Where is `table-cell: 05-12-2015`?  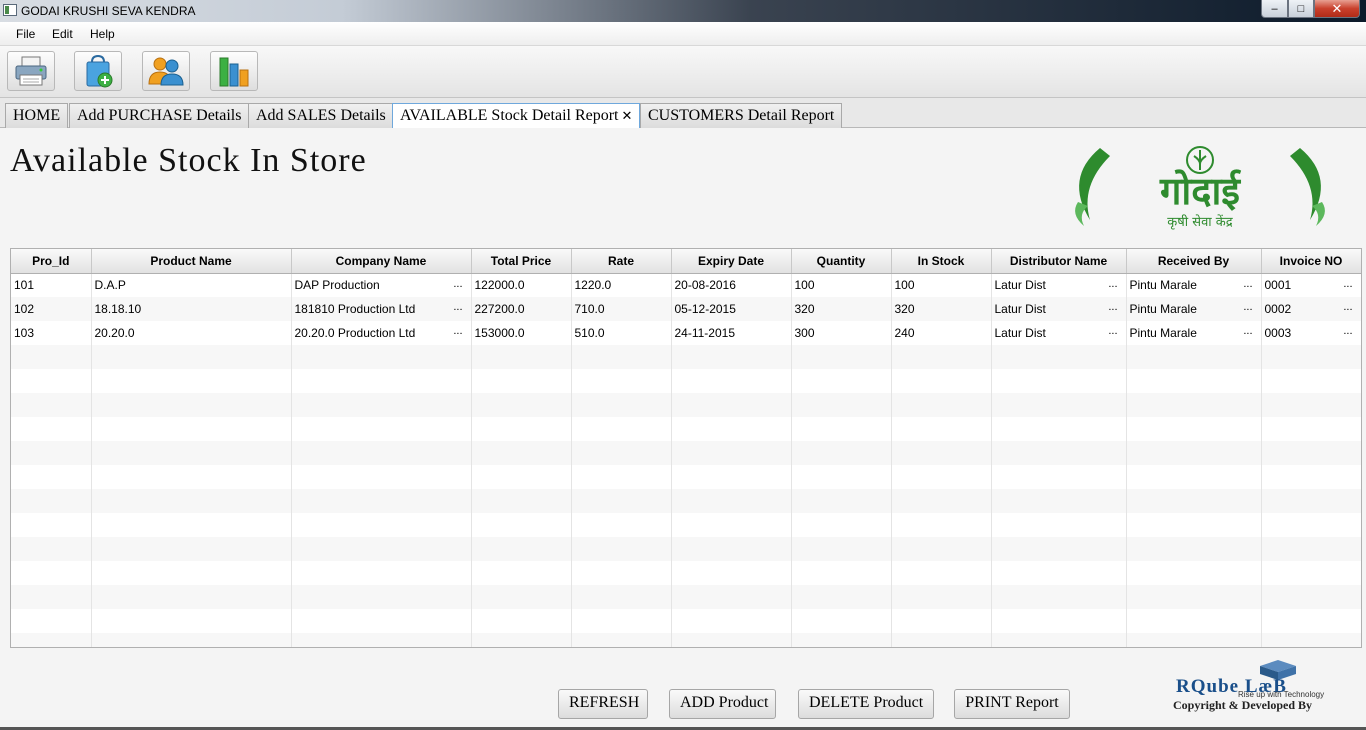 table-cell: 05-12-2015 is located at coordinates (731, 309).